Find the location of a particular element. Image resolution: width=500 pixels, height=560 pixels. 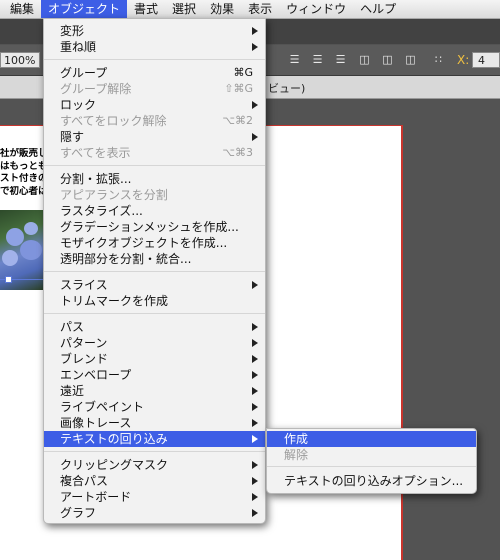

distribute-right-icon: ◫ is located at coordinates (410, 60).